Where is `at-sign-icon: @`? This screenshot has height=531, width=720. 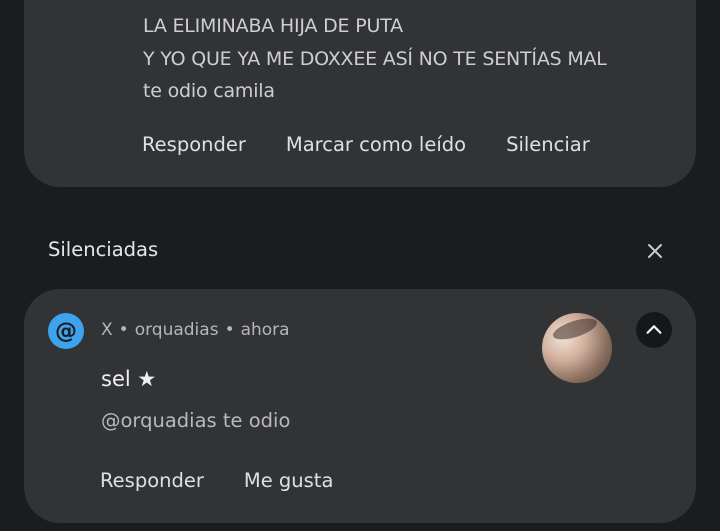 at-sign-icon: @ is located at coordinates (66, 331).